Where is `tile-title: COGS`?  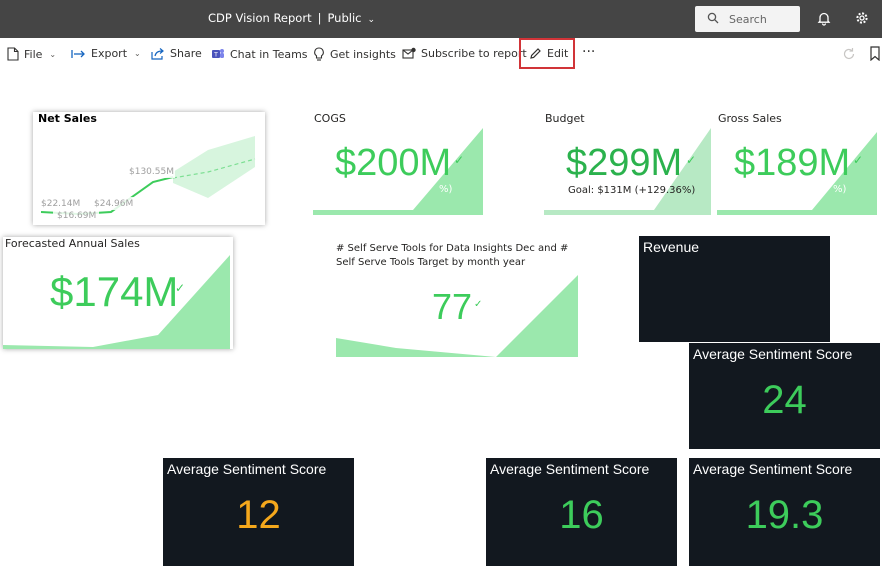 tile-title: COGS is located at coordinates (330, 118).